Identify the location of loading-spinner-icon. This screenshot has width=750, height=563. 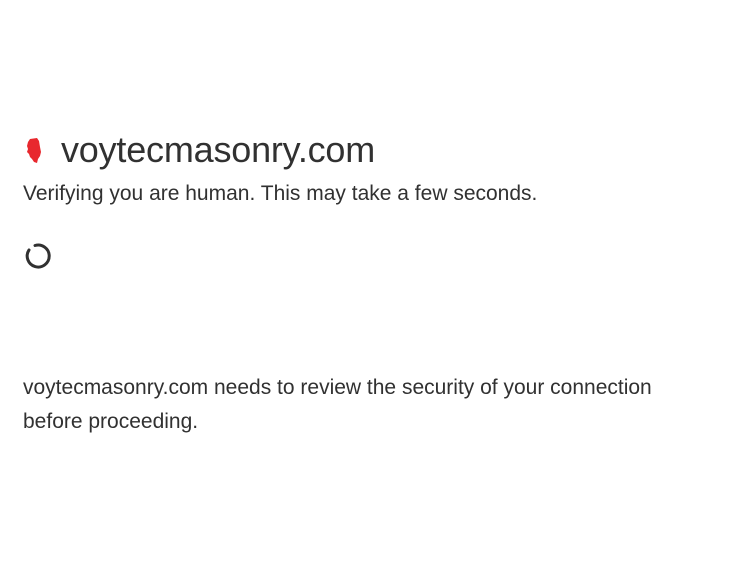
(38, 256).